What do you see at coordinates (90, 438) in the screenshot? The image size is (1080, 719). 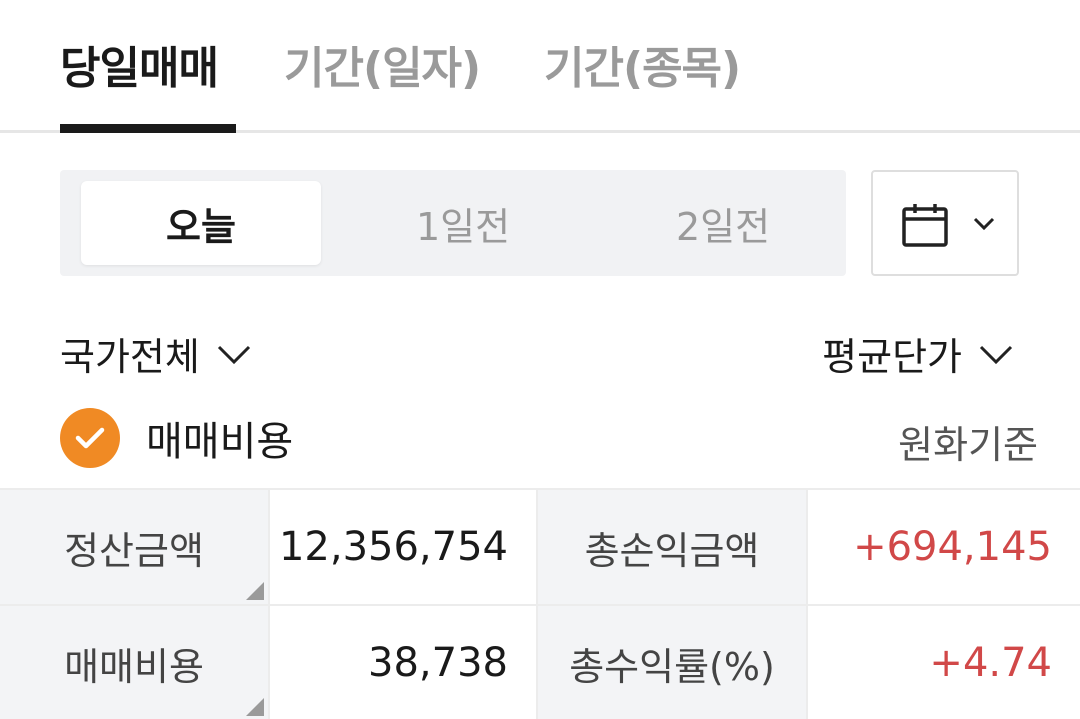 I see `checkmark-icon` at bounding box center [90, 438].